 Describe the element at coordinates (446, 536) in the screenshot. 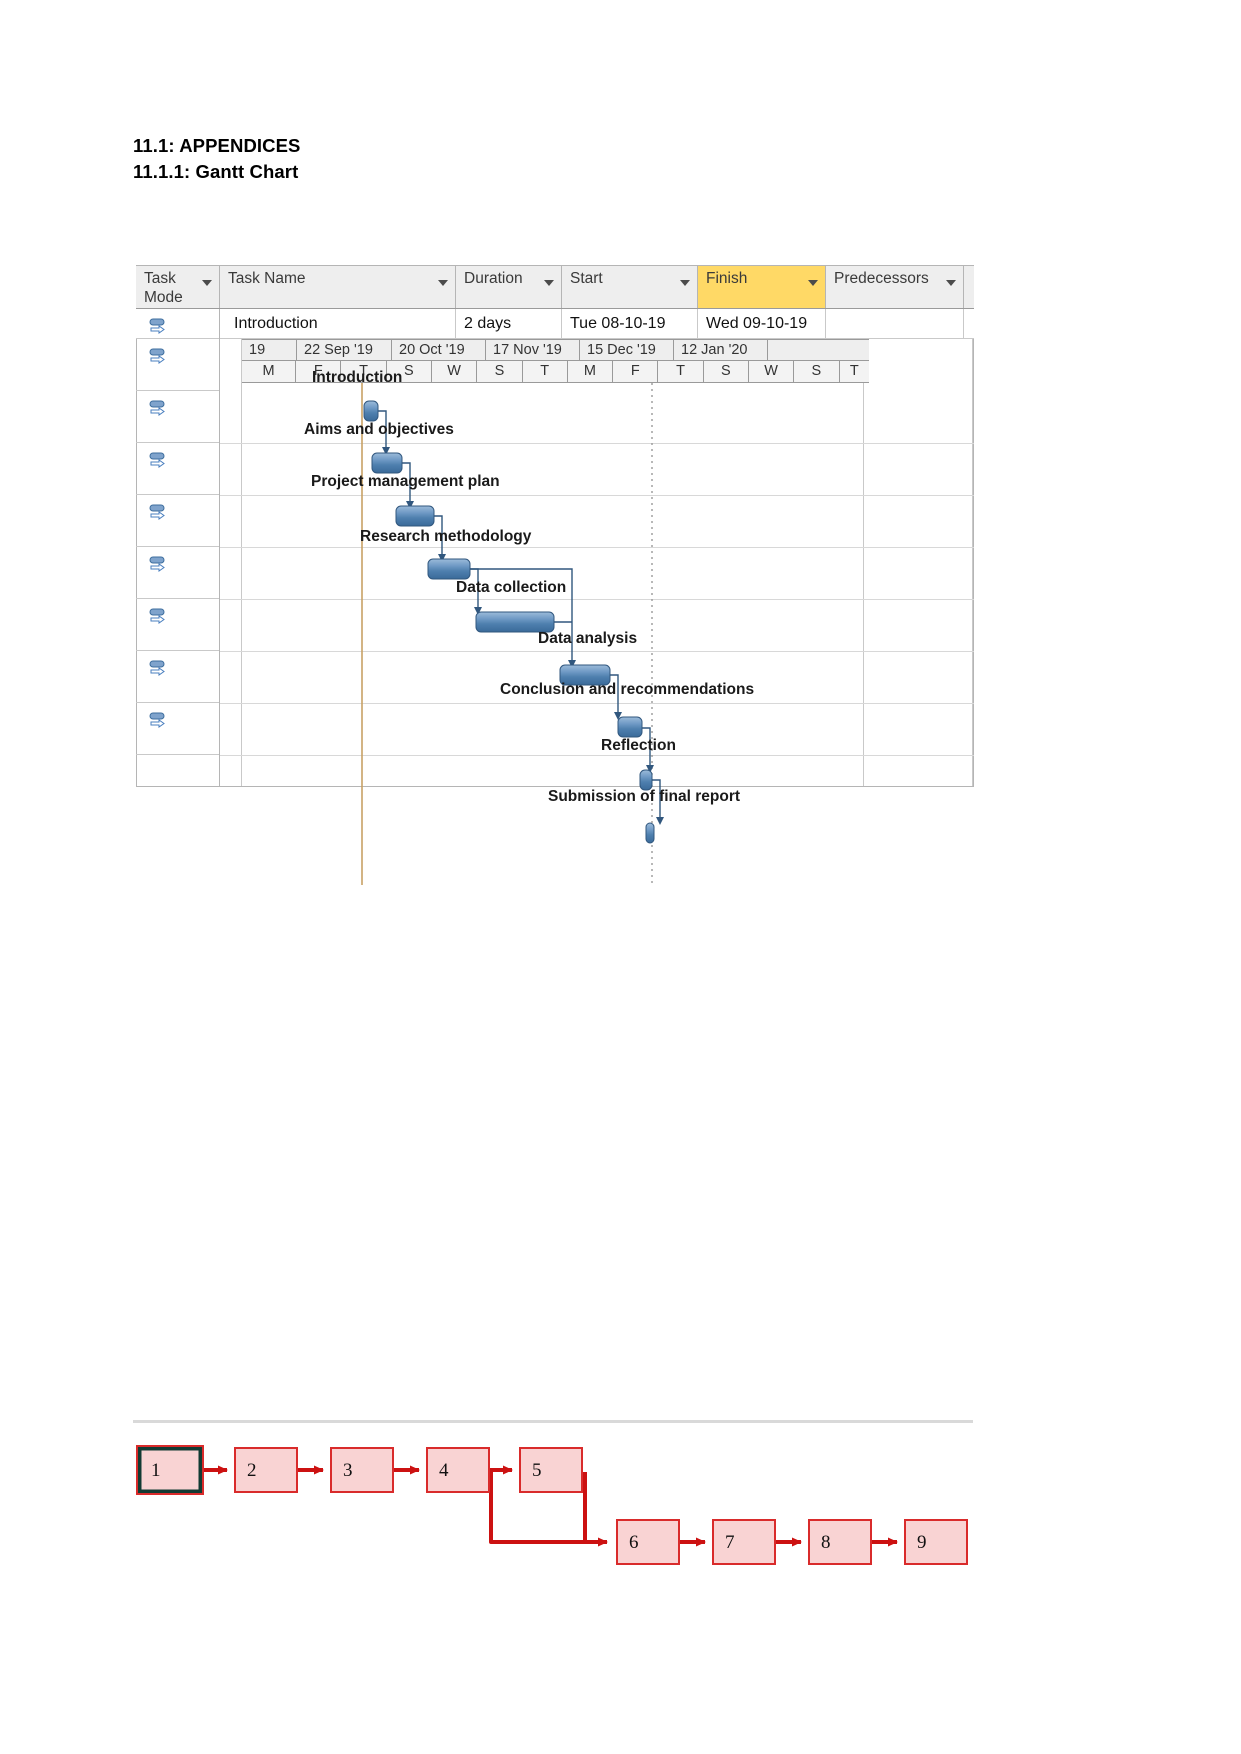

I see `gantt-bar-label: Research methodology` at that location.